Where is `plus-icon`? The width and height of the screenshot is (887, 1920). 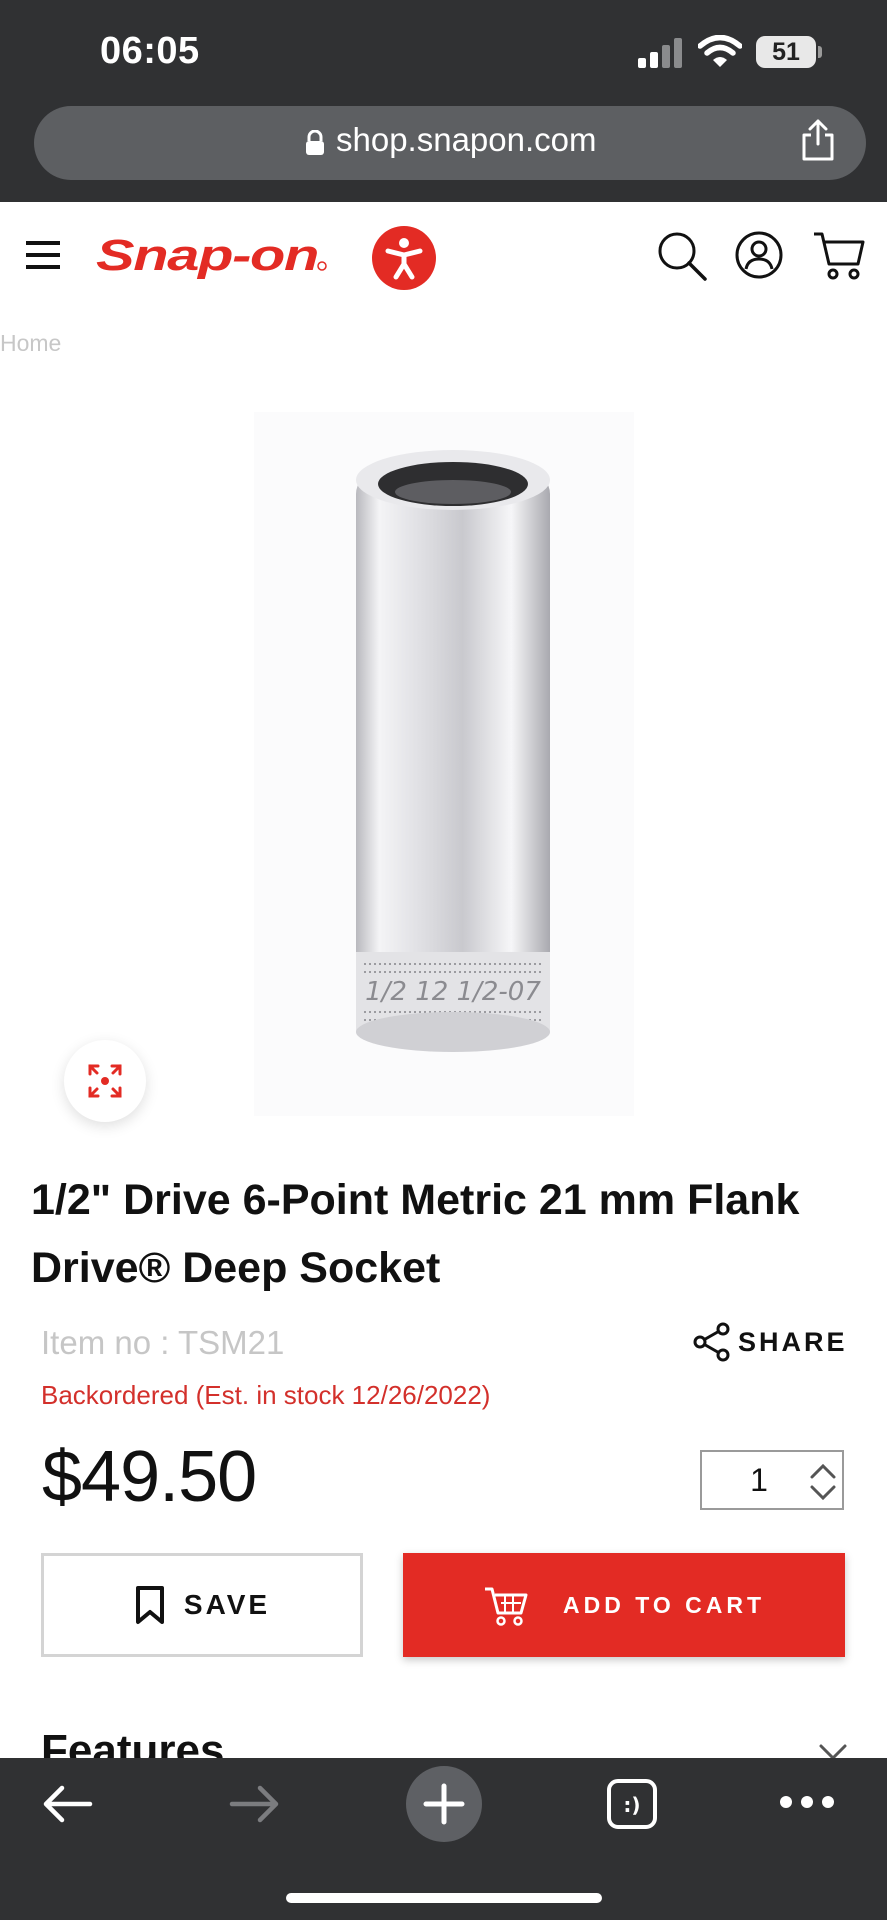 plus-icon is located at coordinates (444, 1804).